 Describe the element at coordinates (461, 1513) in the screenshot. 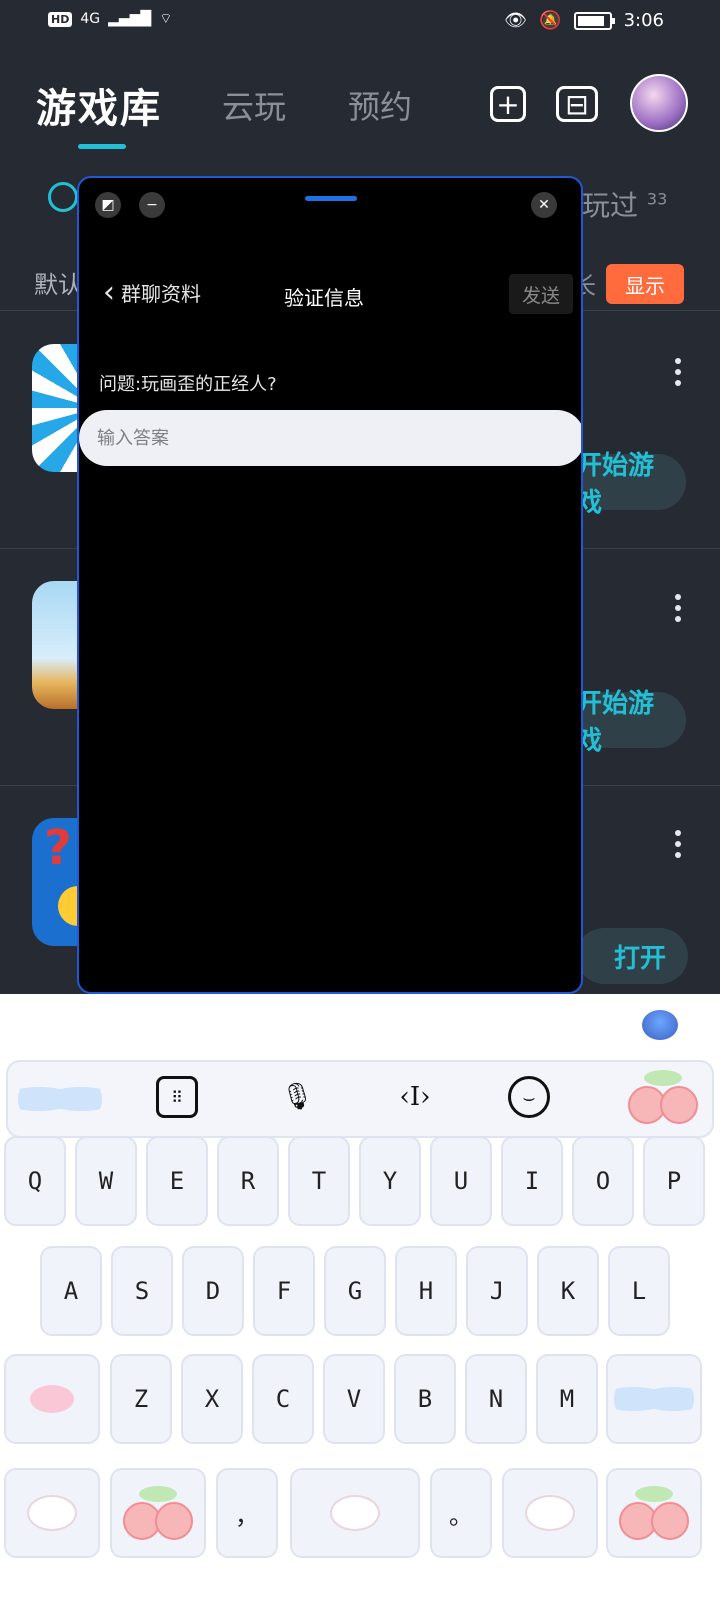

I see `period-key: 。` at that location.